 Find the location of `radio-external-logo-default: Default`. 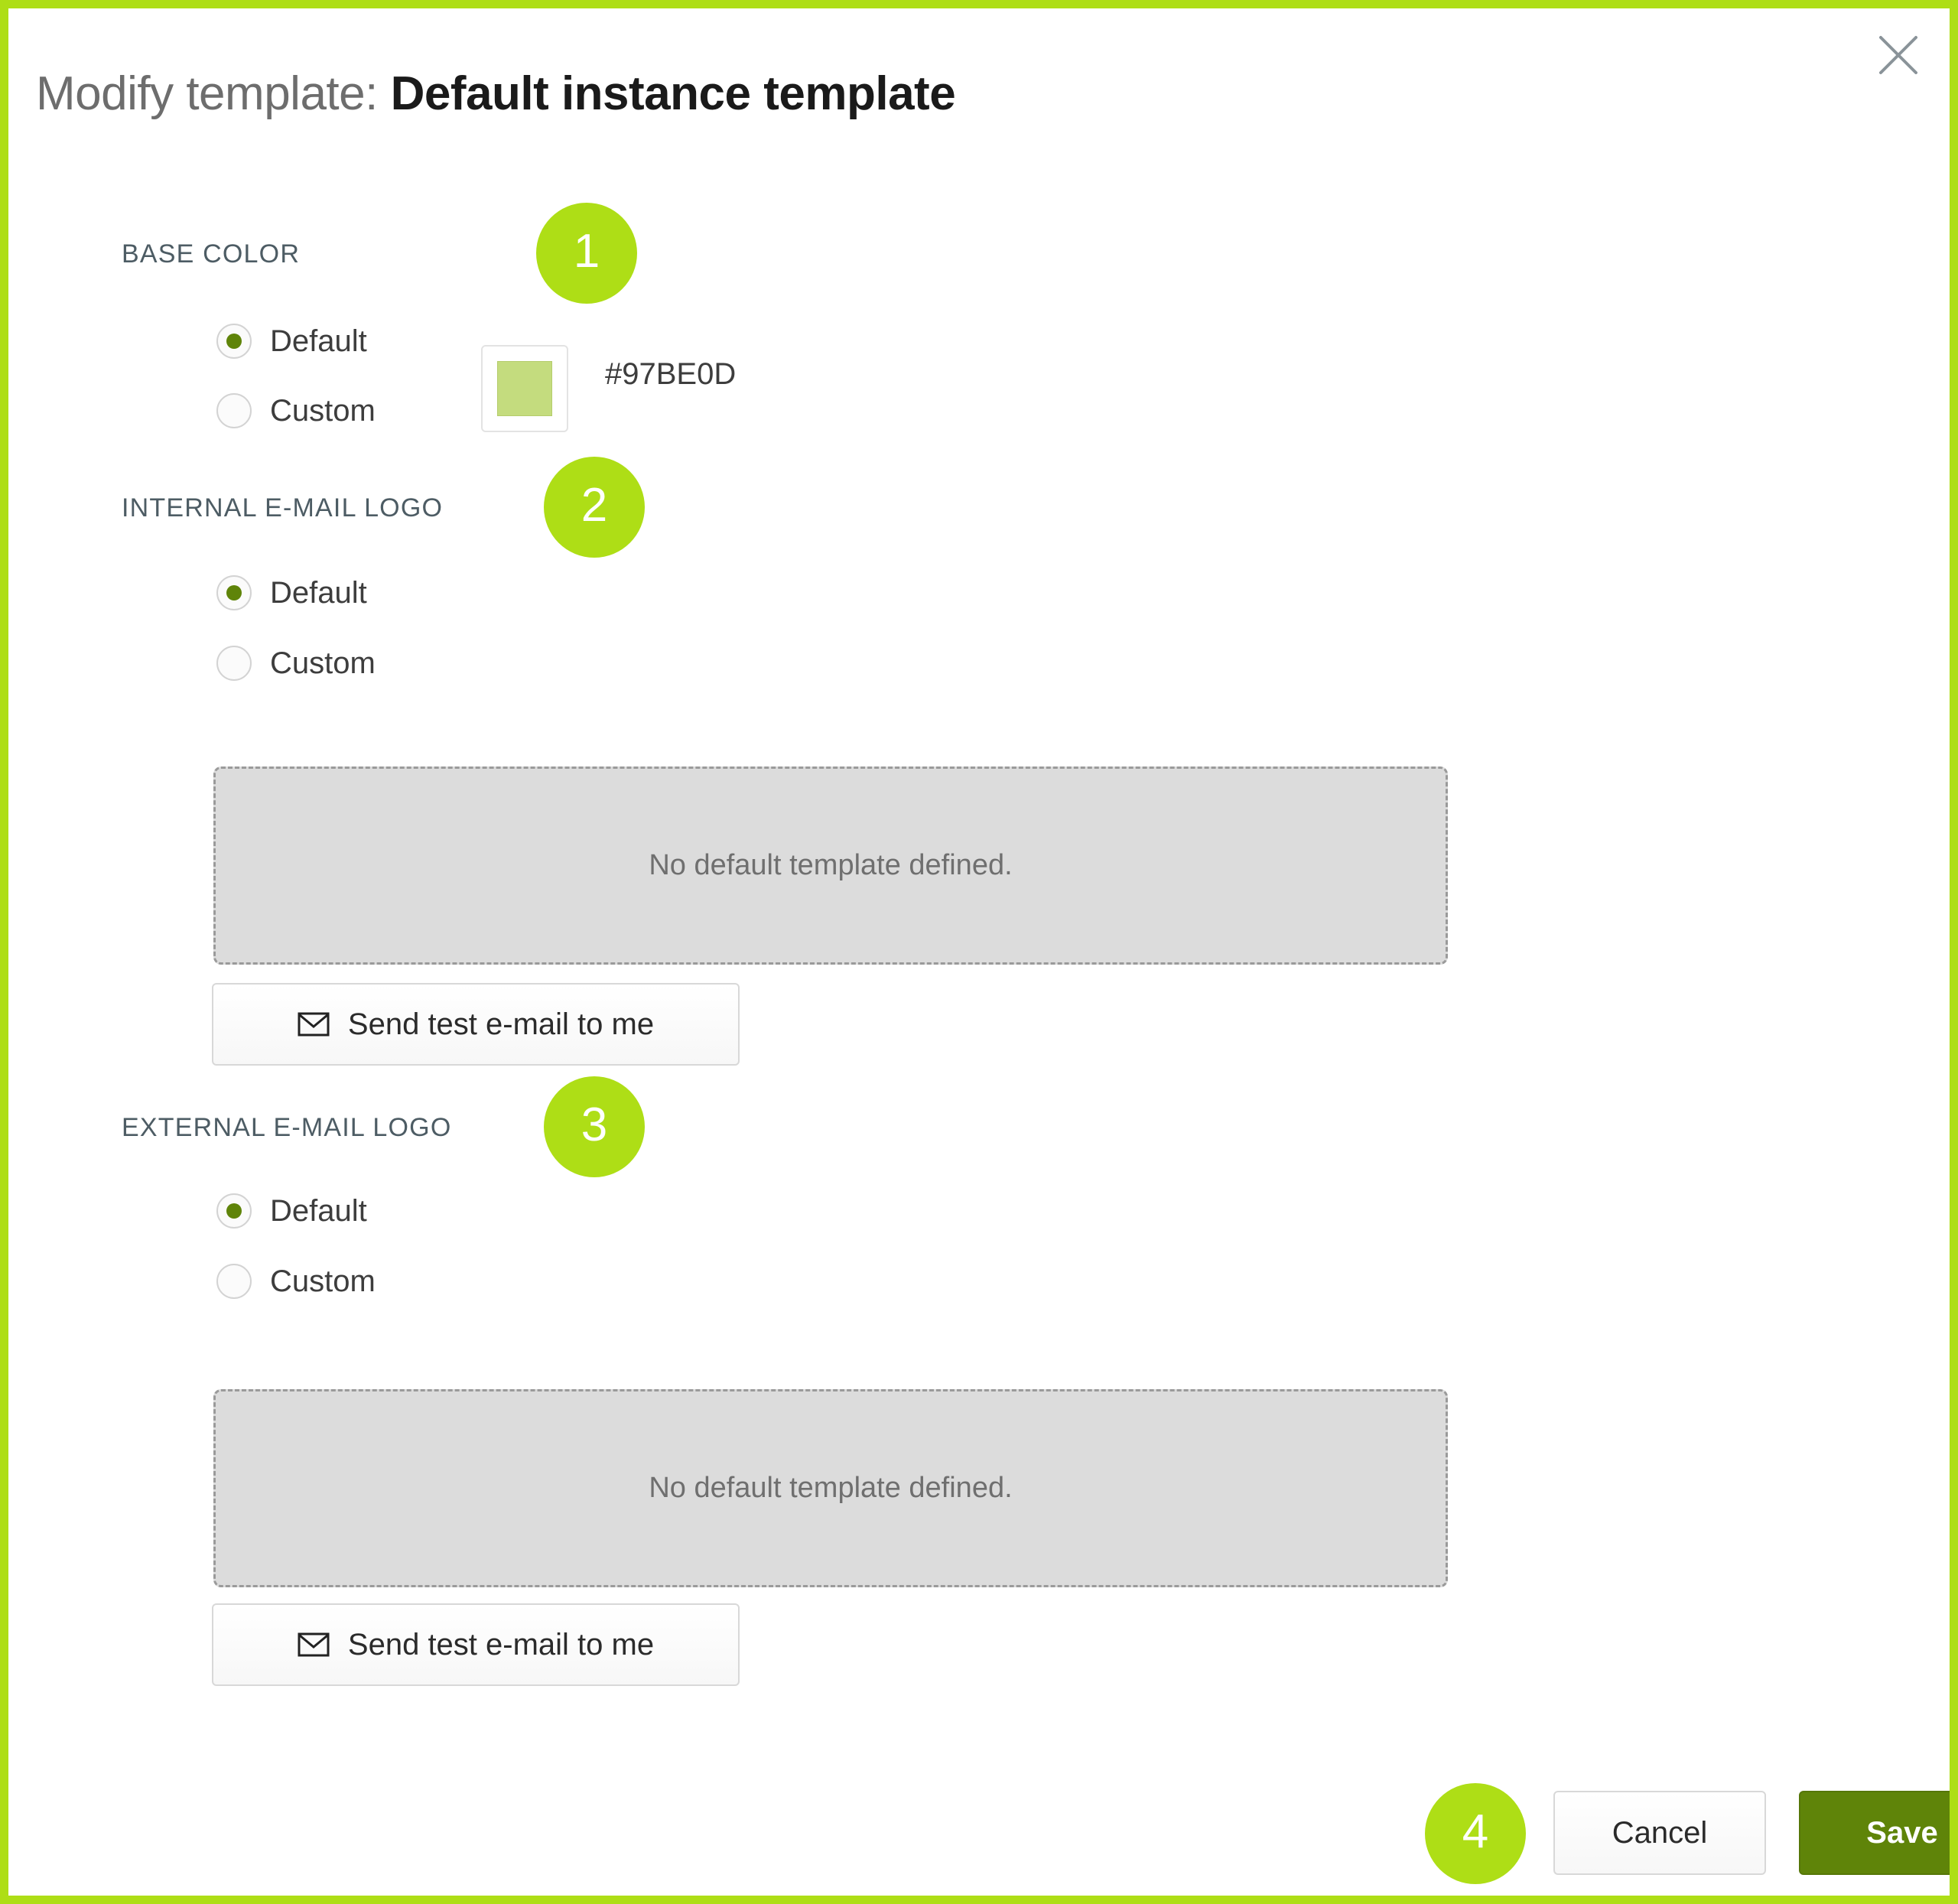

radio-external-logo-default: Default is located at coordinates (291, 1211).